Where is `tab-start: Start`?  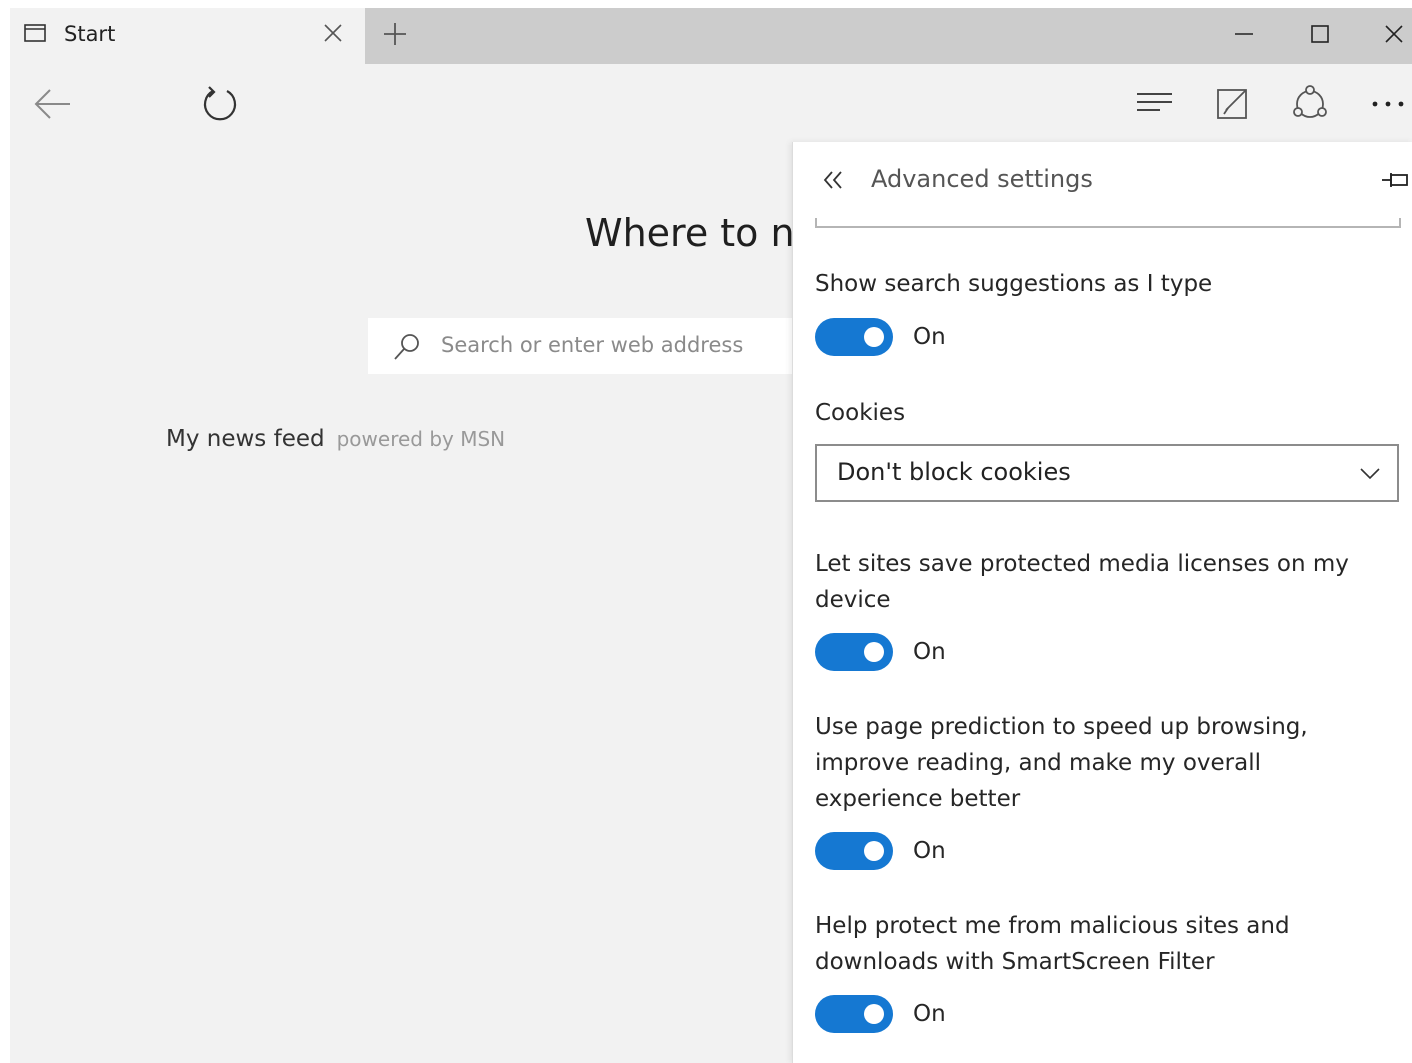
tab-start: Start is located at coordinates (187, 36).